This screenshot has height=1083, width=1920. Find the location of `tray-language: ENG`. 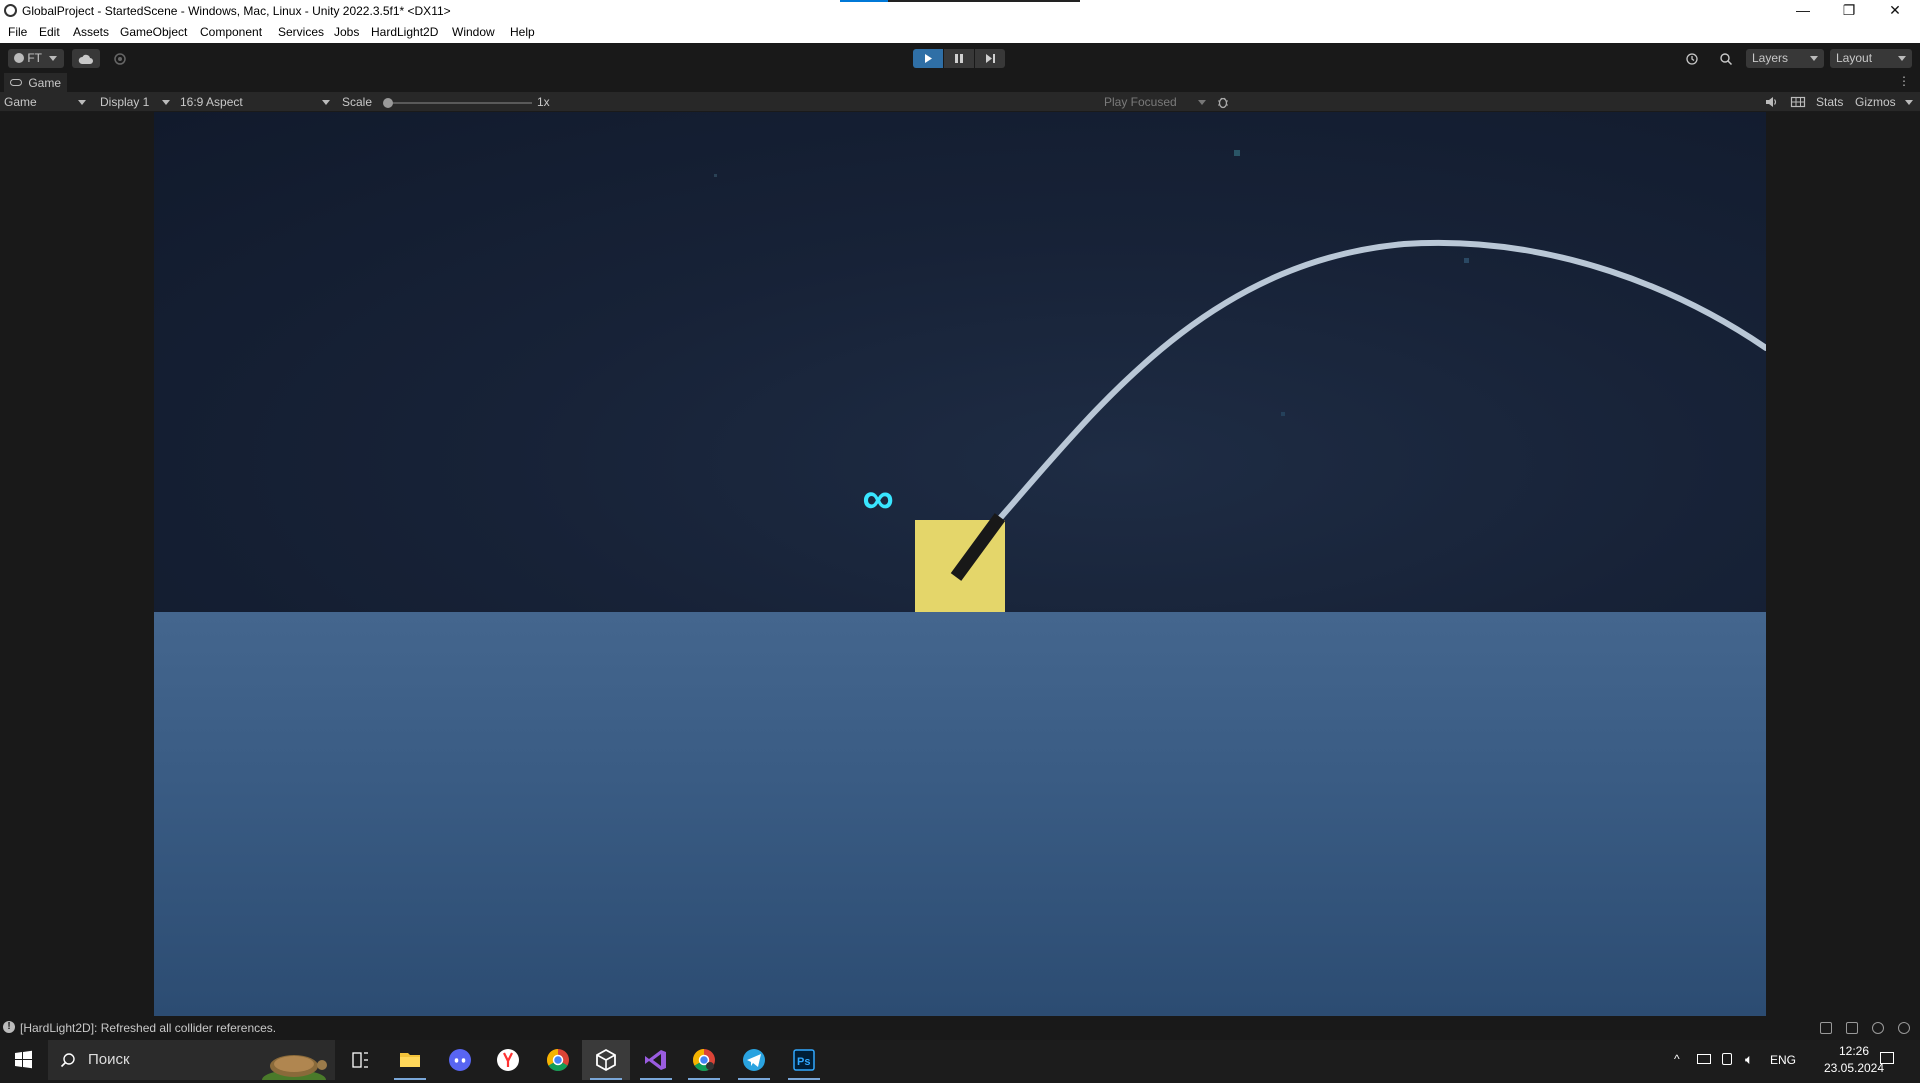

tray-language: ENG is located at coordinates (1783, 1060).